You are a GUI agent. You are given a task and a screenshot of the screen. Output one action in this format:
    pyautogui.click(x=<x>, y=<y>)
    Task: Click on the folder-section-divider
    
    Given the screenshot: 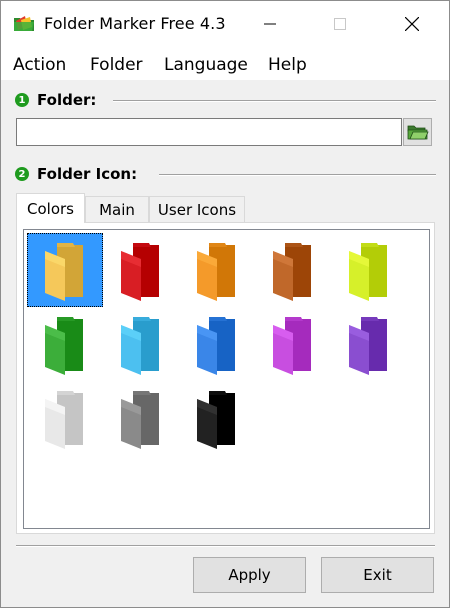 What is the action you would take?
    pyautogui.click(x=274, y=101)
    